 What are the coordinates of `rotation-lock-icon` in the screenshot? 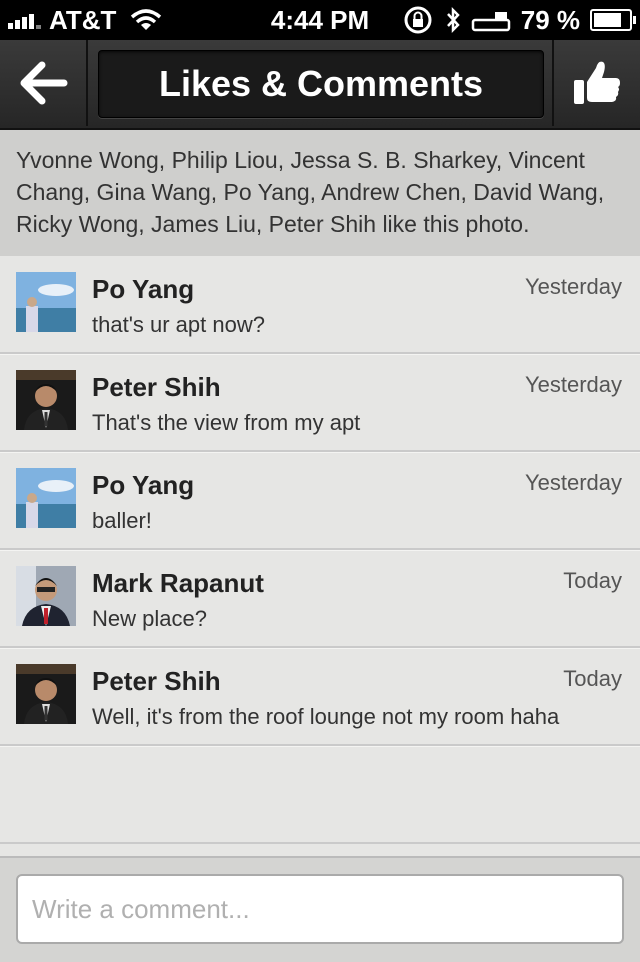 It's located at (418, 20).